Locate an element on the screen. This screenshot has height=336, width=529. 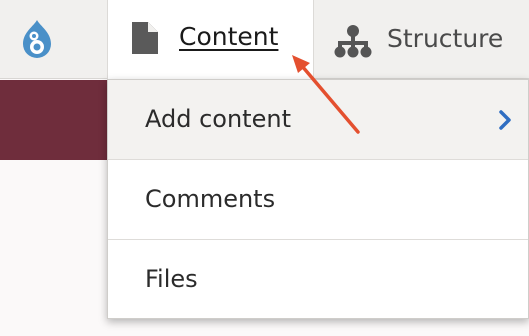
tab-content-label: Content is located at coordinates (228, 37).